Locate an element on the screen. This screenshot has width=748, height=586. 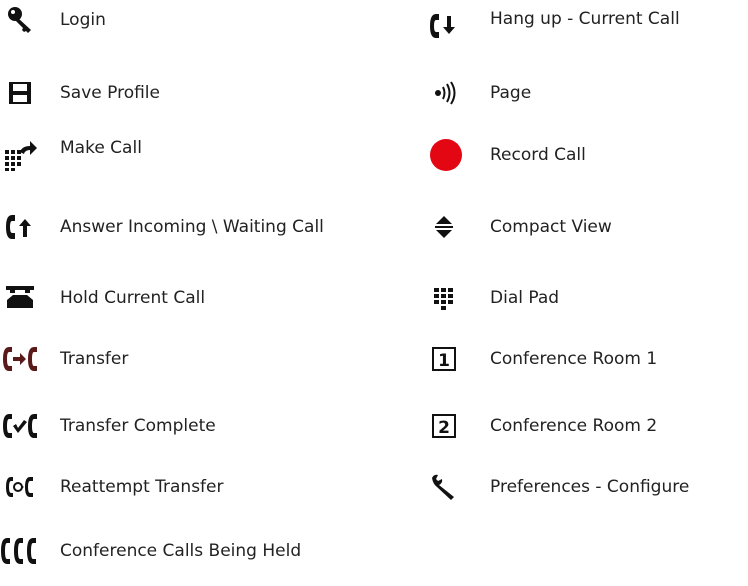
legend-label: Preferences - Configure is located at coordinates (590, 487).